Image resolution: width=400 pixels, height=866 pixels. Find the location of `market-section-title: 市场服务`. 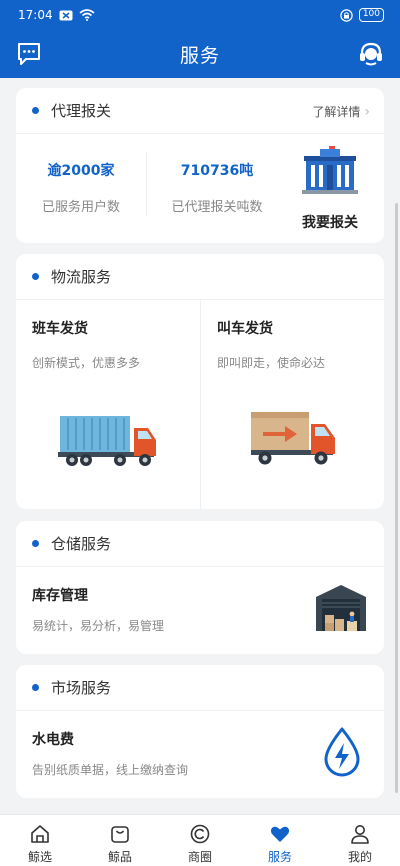

market-section-title: 市场服务 is located at coordinates (81, 688).